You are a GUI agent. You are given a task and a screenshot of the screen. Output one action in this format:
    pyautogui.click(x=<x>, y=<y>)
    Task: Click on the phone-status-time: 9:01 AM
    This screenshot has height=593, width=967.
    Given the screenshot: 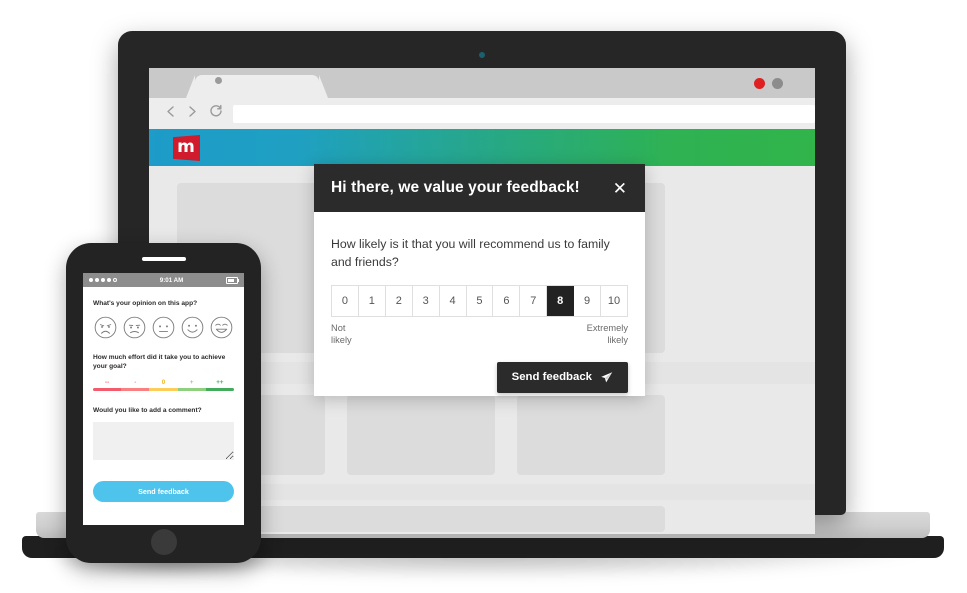 What is the action you would take?
    pyautogui.click(x=171, y=280)
    